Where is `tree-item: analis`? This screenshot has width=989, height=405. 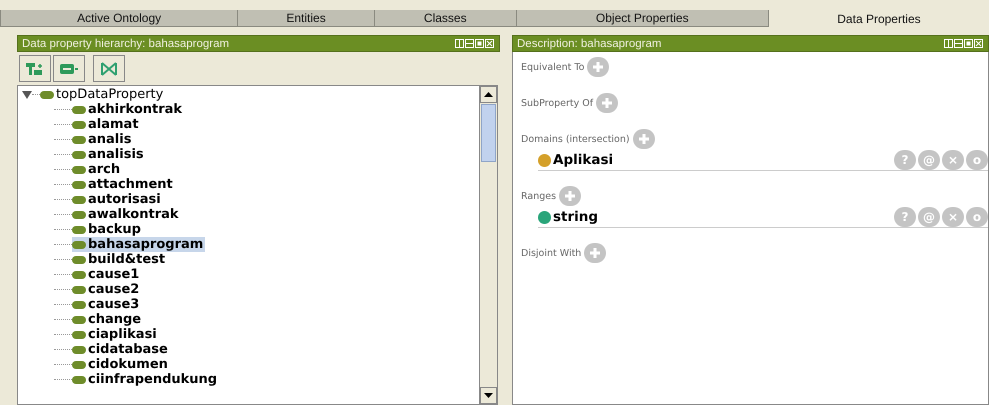 tree-item: analis is located at coordinates (103, 139).